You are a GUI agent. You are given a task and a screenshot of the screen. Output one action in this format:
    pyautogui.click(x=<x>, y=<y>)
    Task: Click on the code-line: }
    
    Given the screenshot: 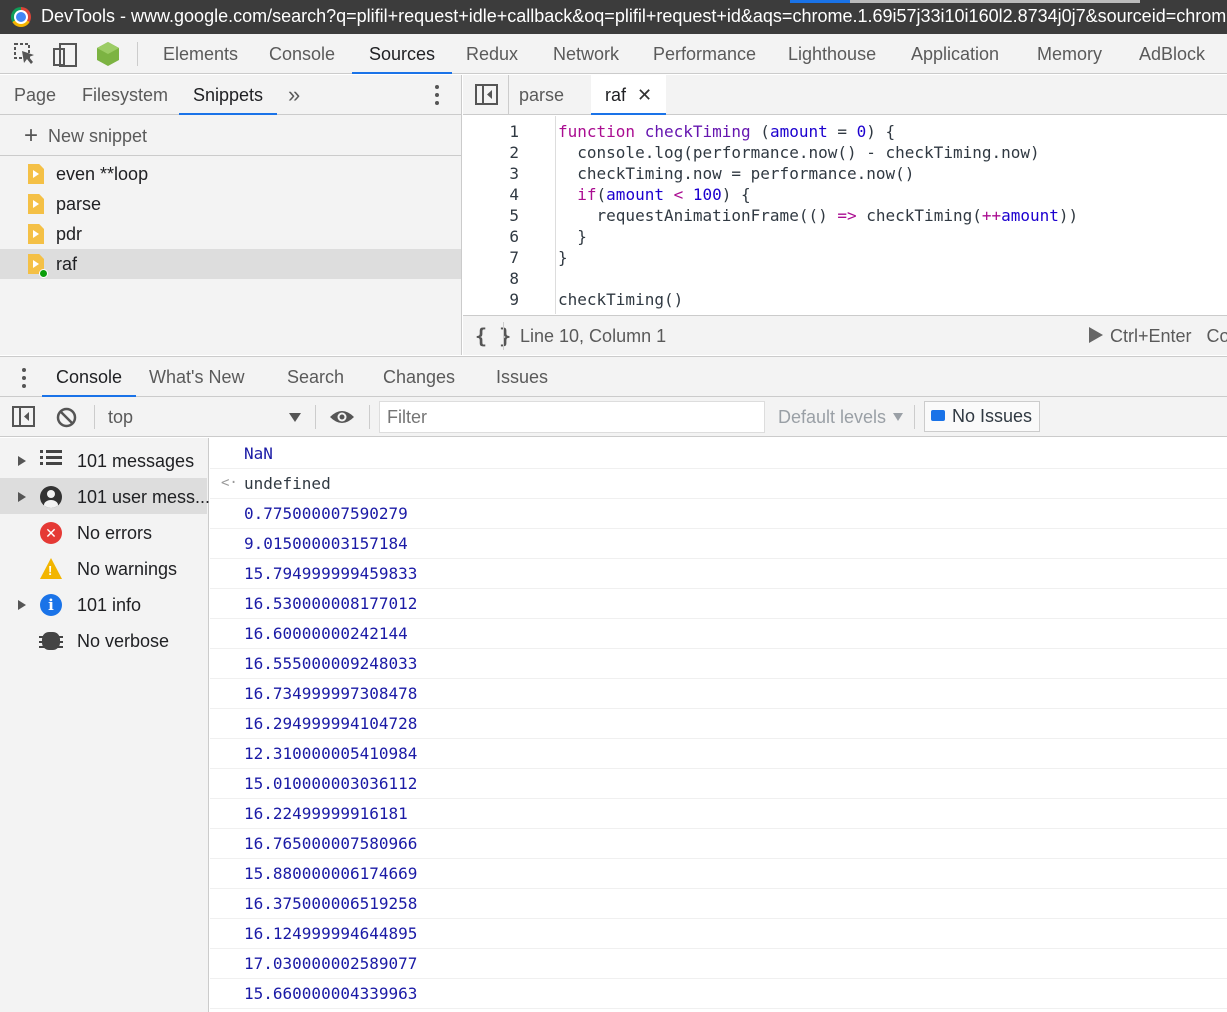 What is the action you would take?
    pyautogui.click(x=563, y=257)
    